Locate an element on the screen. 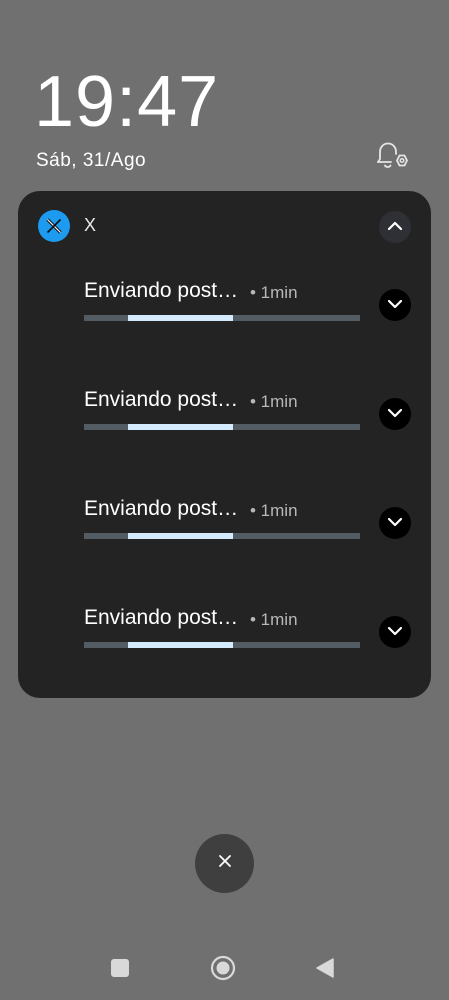  clear-all-button is located at coordinates (224, 863).